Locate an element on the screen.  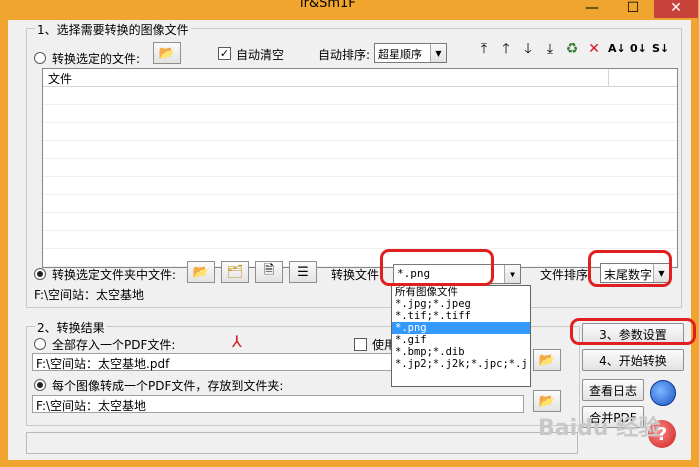
column-extra is located at coordinates (634, 77).